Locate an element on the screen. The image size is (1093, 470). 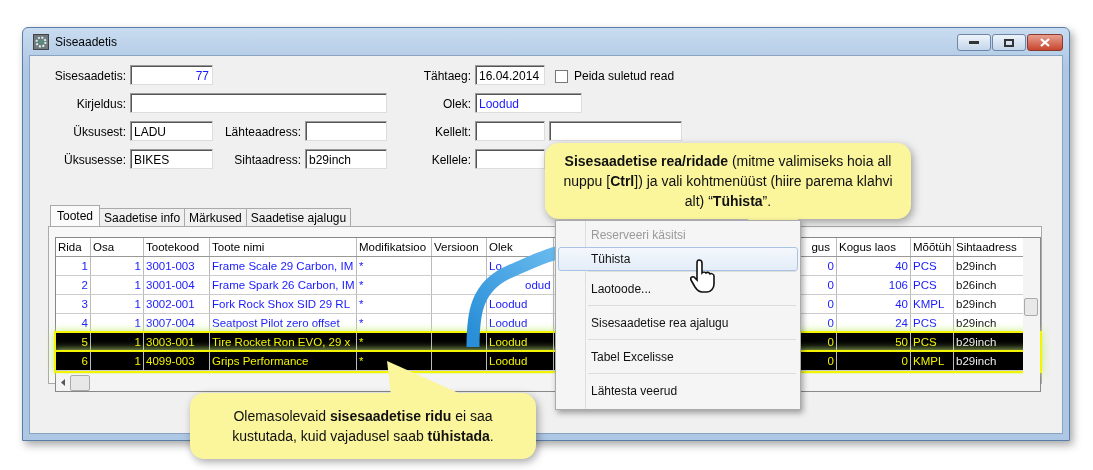
field-label: Kellele: is located at coordinates (450, 160).